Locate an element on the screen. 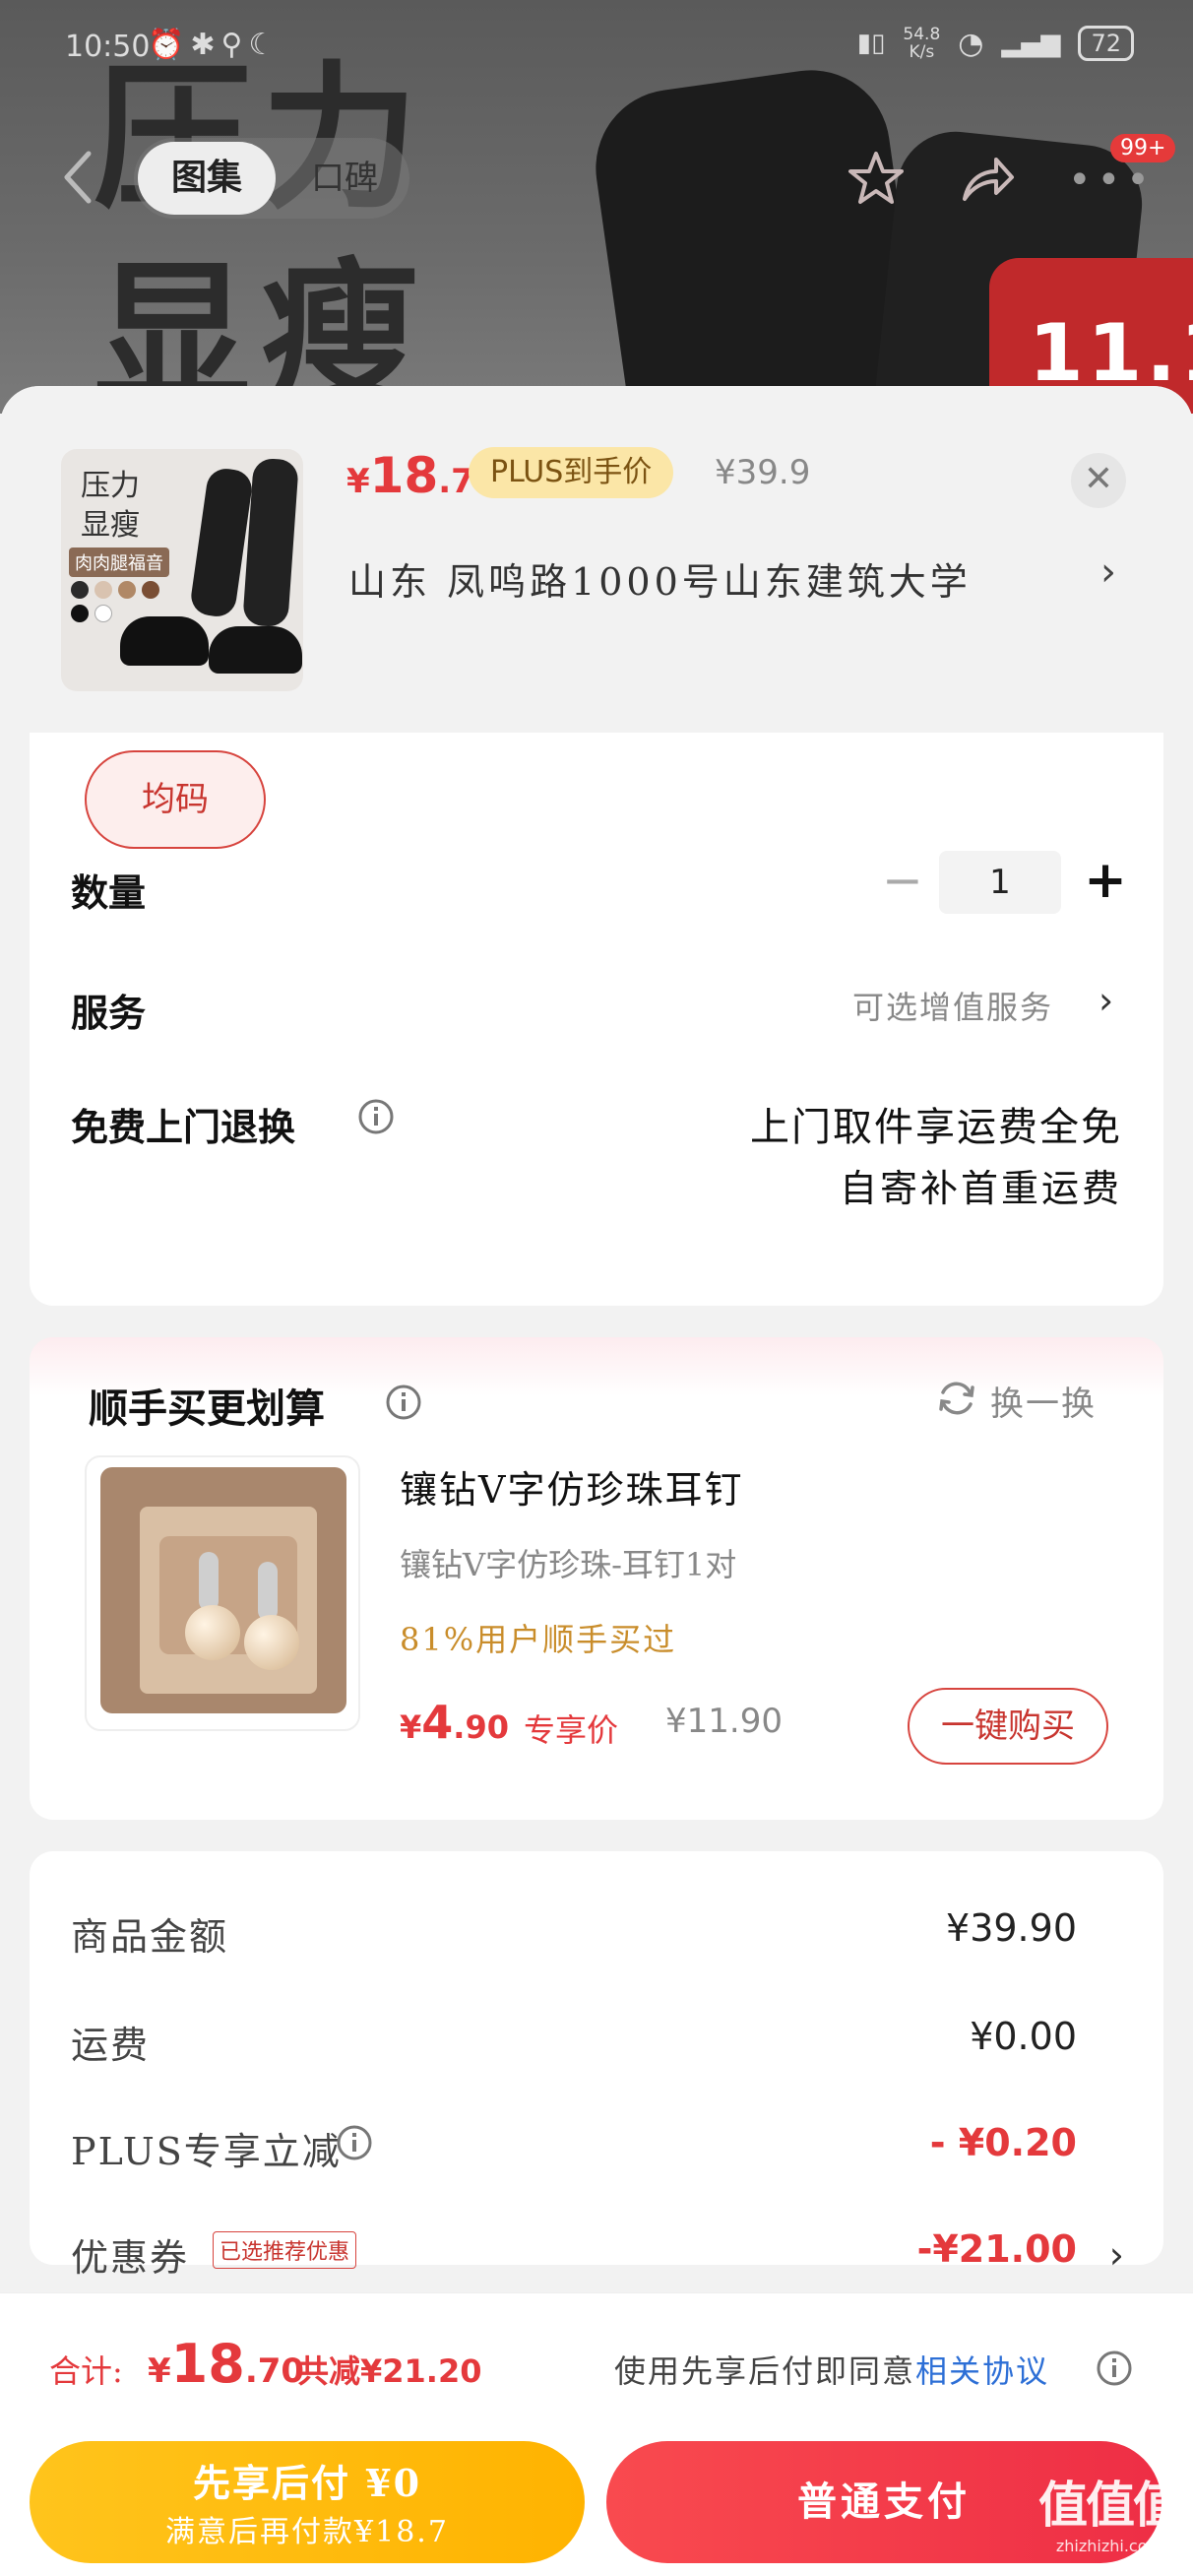  plus-price-tag: PLUS到手价 is located at coordinates (571, 472).